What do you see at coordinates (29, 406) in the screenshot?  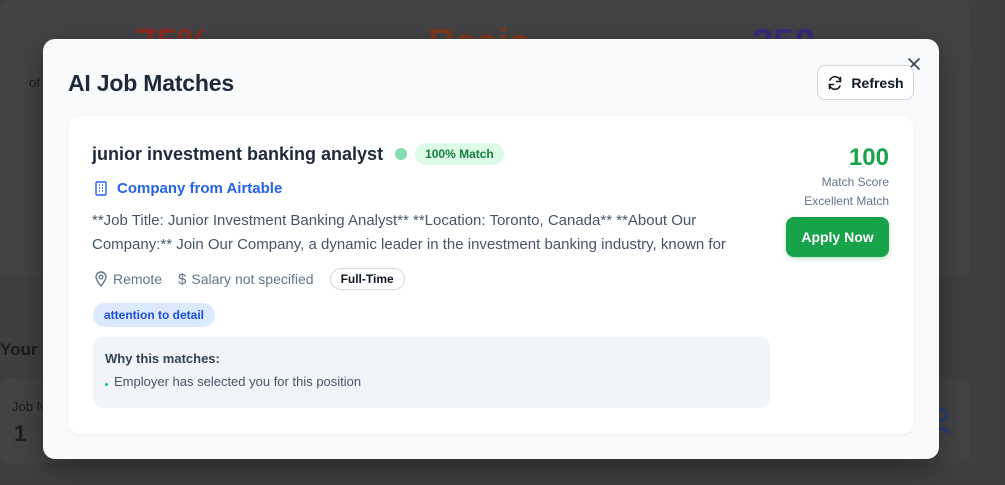 I see `background-job-label: Job N` at bounding box center [29, 406].